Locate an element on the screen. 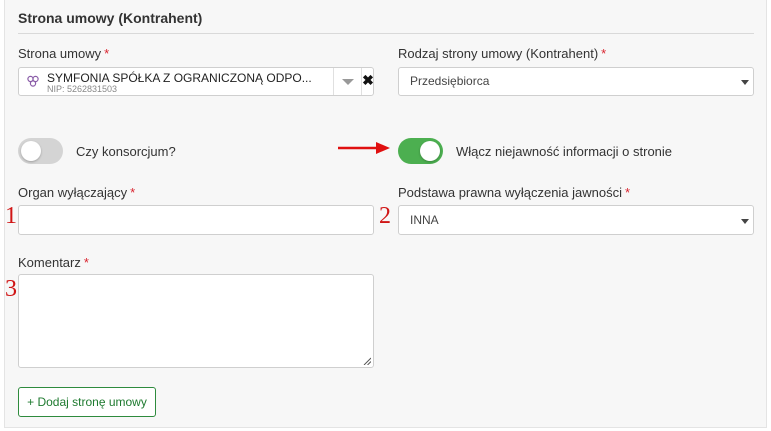 Image resolution: width=771 pixels, height=431 pixels. red-arrow-icon is located at coordinates (364, 148).